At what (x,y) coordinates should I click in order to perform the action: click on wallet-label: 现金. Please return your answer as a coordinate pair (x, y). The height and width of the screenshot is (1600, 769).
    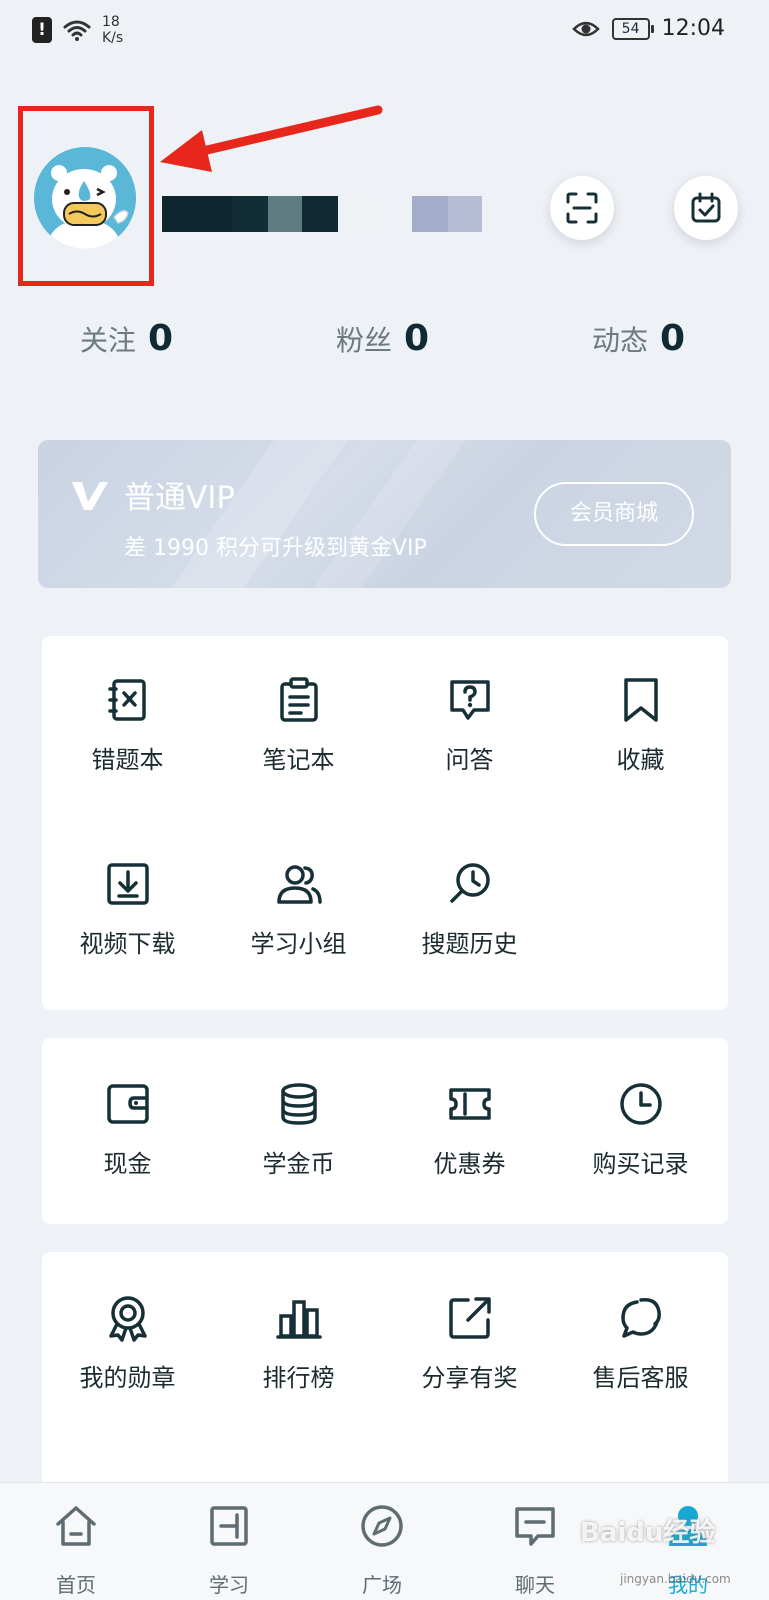
    Looking at the image, I should click on (127, 1164).